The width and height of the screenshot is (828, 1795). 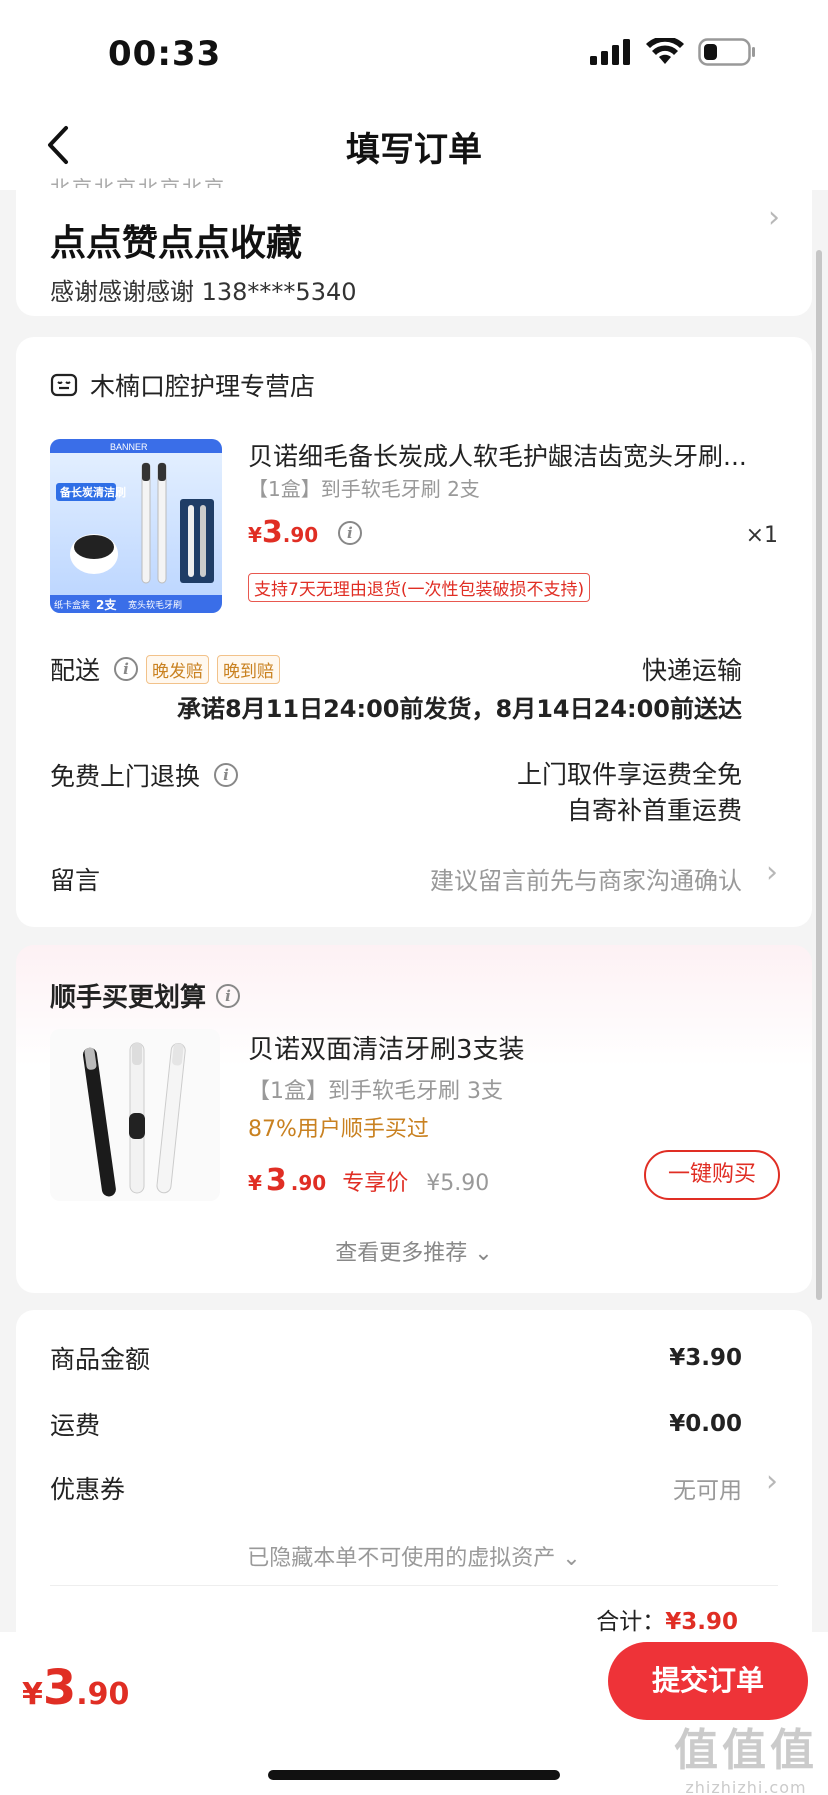 I want to click on recommend-price: ¥3.90 专享价 ¥5.90, so click(x=369, y=1180).